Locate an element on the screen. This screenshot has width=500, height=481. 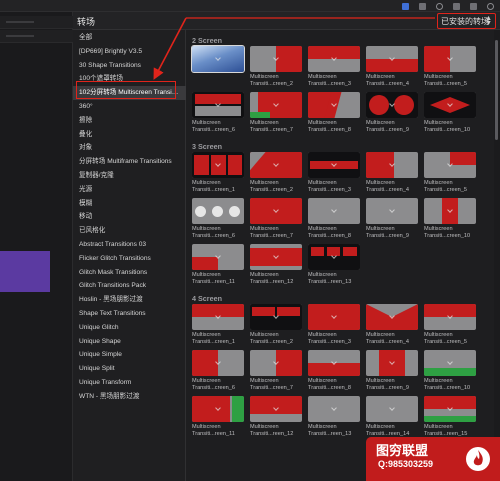
purple-clip is located at coordinates (25, 271).